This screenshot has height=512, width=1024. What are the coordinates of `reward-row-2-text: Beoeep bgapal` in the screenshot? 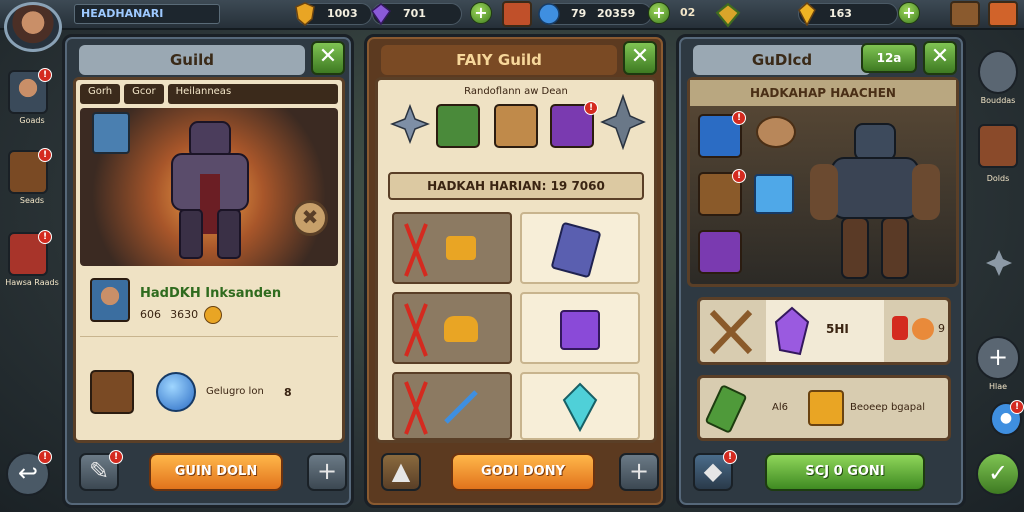 It's located at (888, 407).